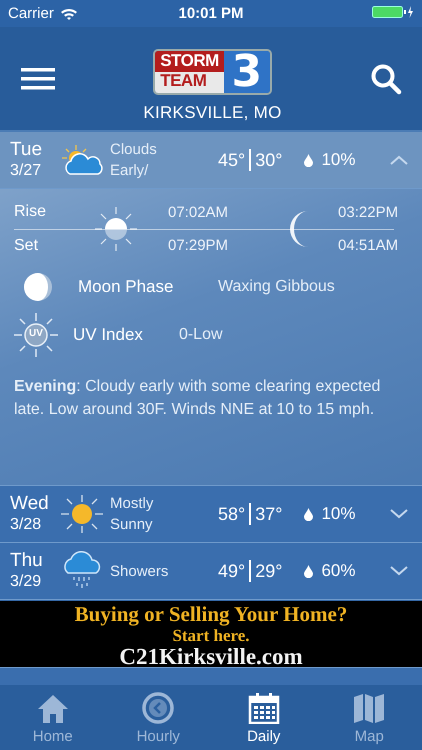 This screenshot has width=422, height=750. Describe the element at coordinates (198, 245) in the screenshot. I see `sunset-time: 07:29PM` at that location.